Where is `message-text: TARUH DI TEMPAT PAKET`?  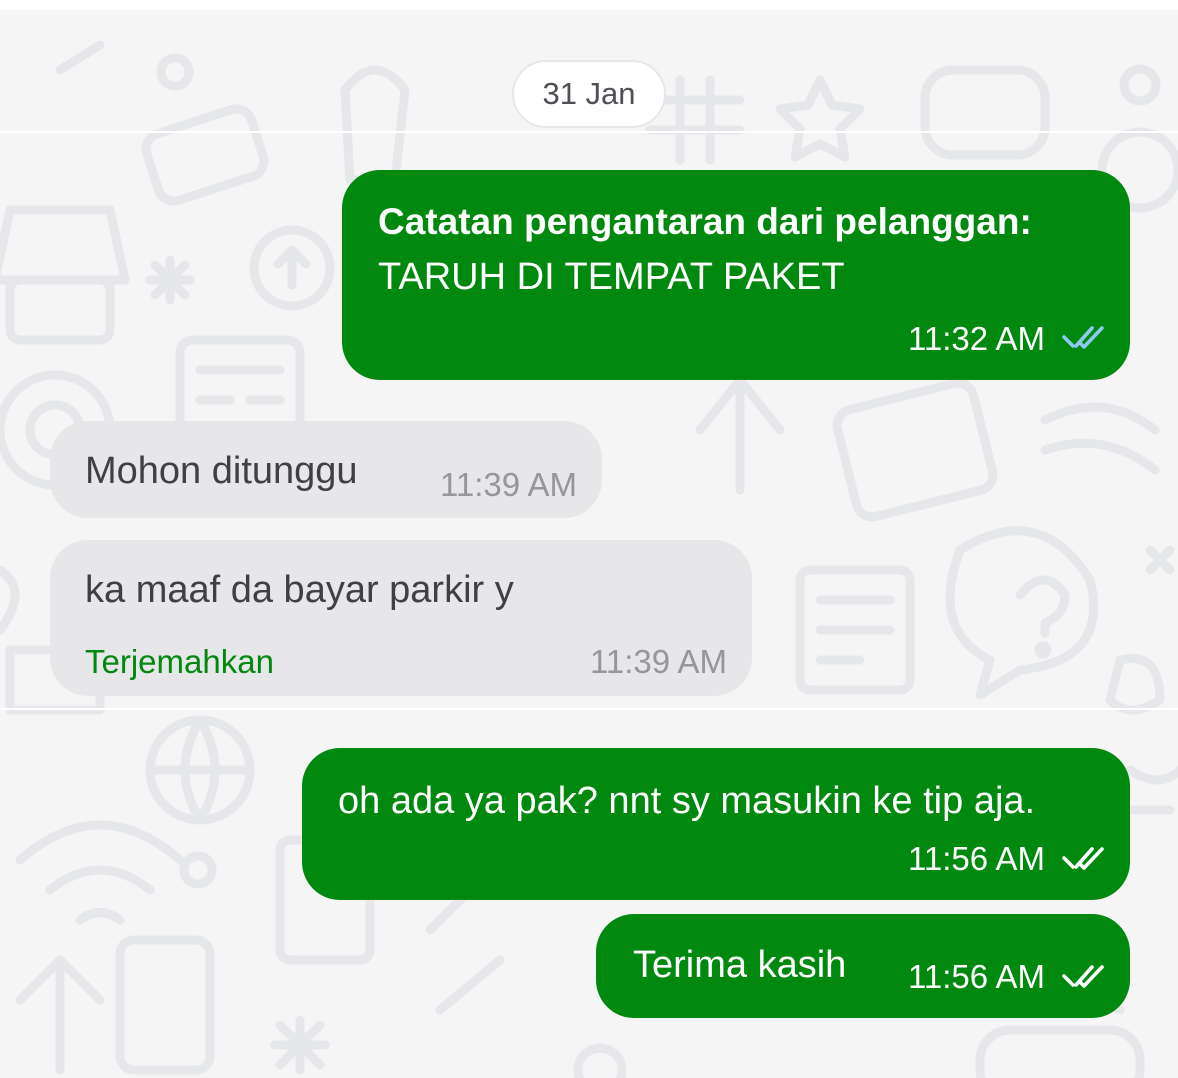 message-text: TARUH DI TEMPAT PAKET is located at coordinates (611, 277).